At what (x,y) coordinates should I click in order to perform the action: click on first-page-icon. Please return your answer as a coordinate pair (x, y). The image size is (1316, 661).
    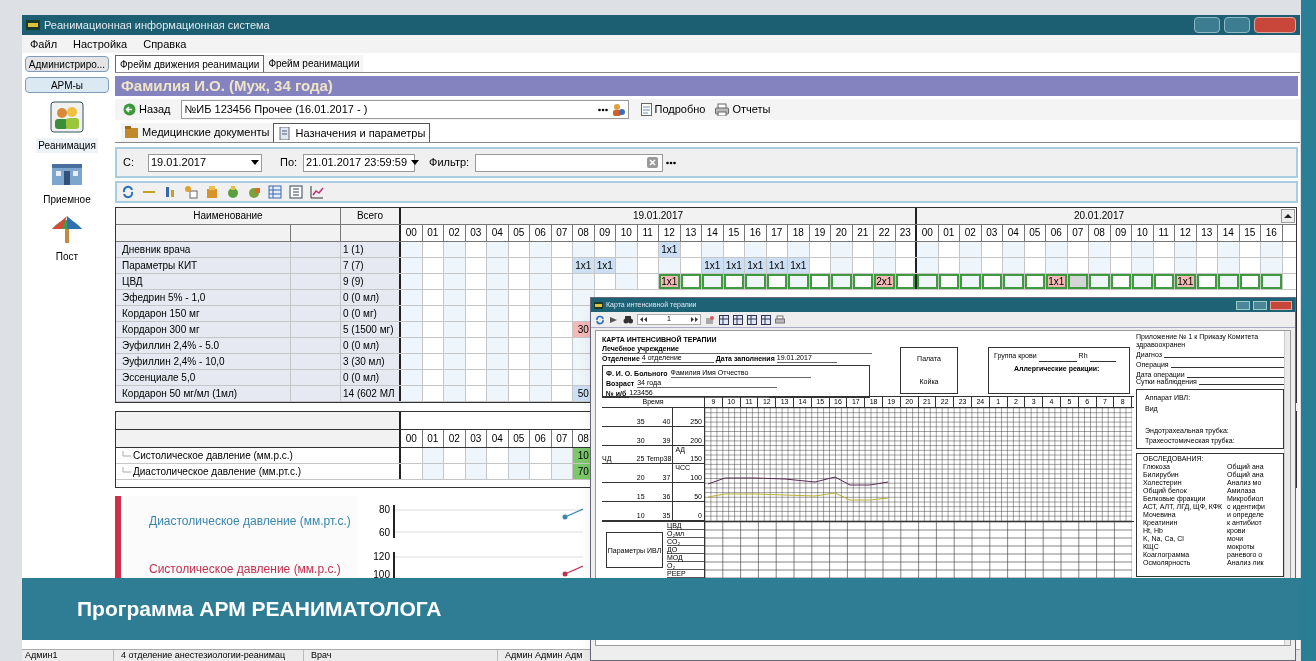
    Looking at the image, I should click on (644, 319).